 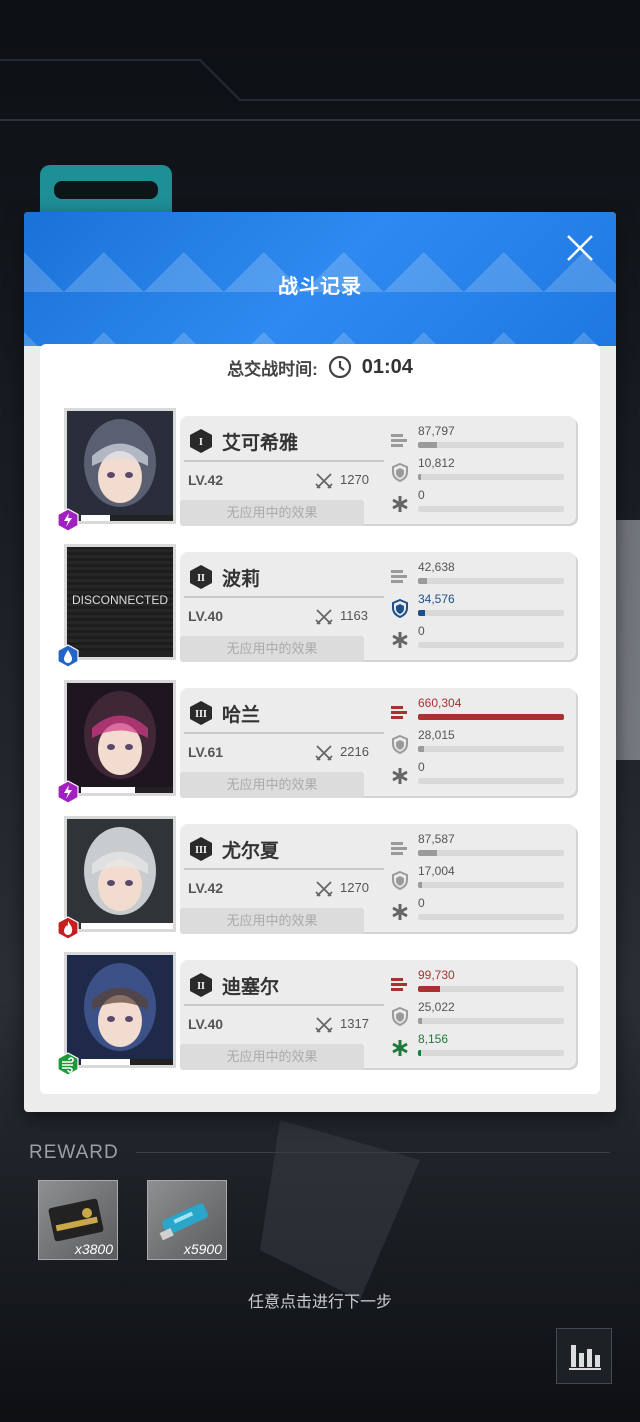 What do you see at coordinates (339, 367) in the screenshot?
I see `clock-icon` at bounding box center [339, 367].